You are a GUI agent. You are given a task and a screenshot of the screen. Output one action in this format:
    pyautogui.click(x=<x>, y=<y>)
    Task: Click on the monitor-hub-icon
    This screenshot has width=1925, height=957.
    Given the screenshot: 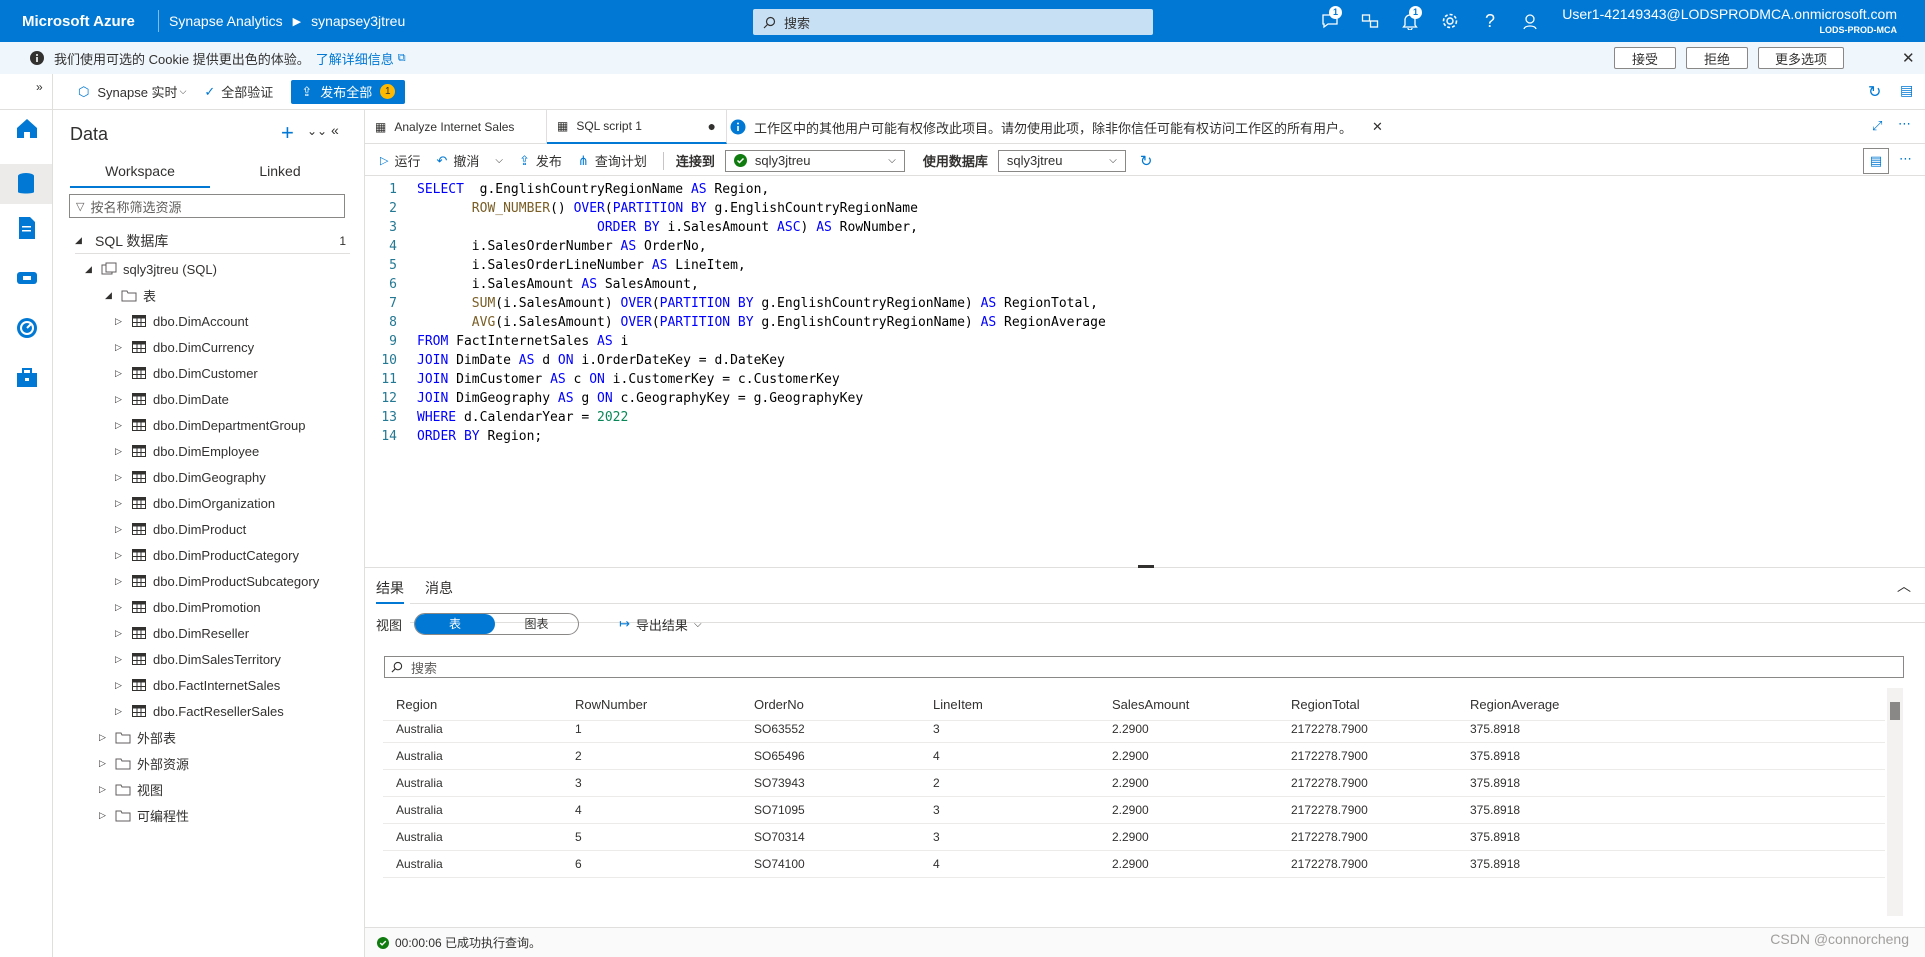 What is the action you would take?
    pyautogui.click(x=27, y=328)
    